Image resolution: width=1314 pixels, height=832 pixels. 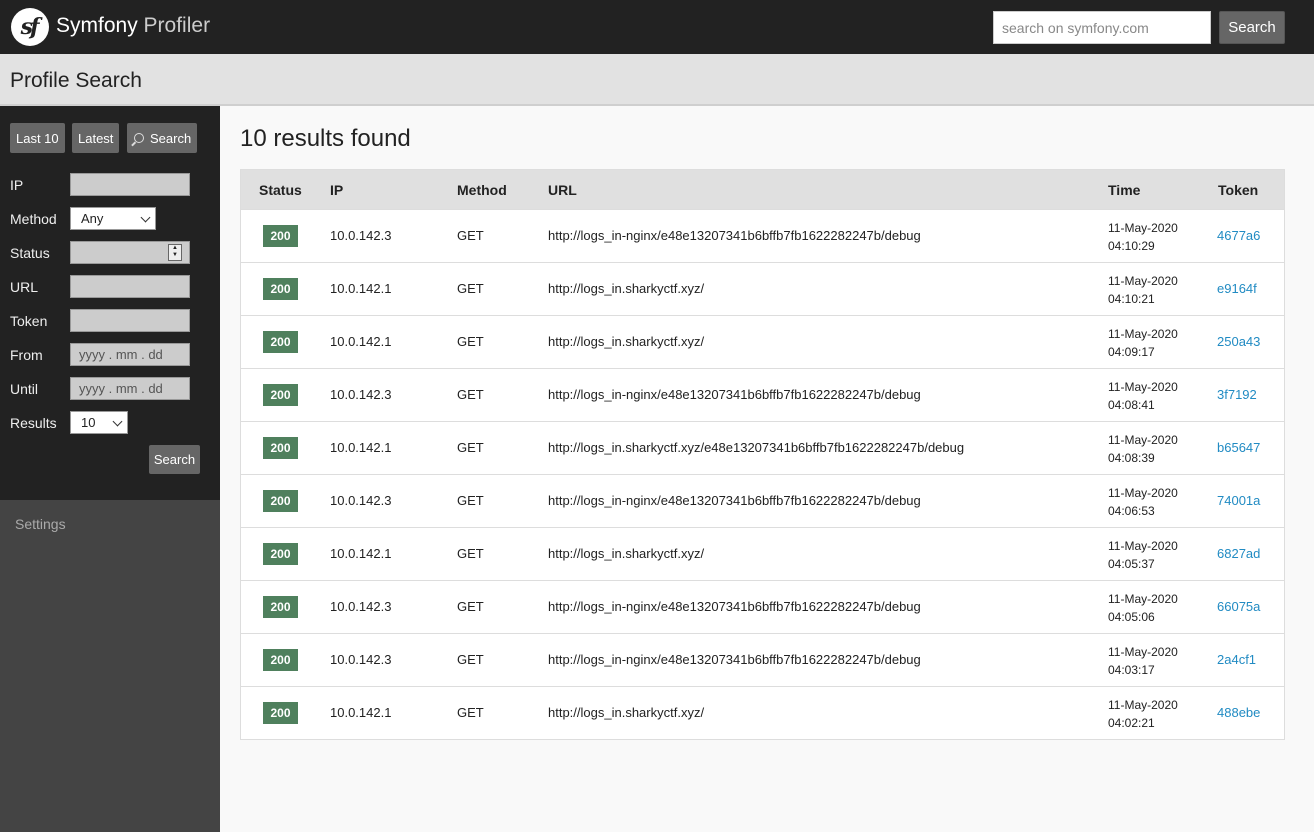 What do you see at coordinates (130, 354) in the screenshot?
I see `from-date-field: yyyy . mm . dd` at bounding box center [130, 354].